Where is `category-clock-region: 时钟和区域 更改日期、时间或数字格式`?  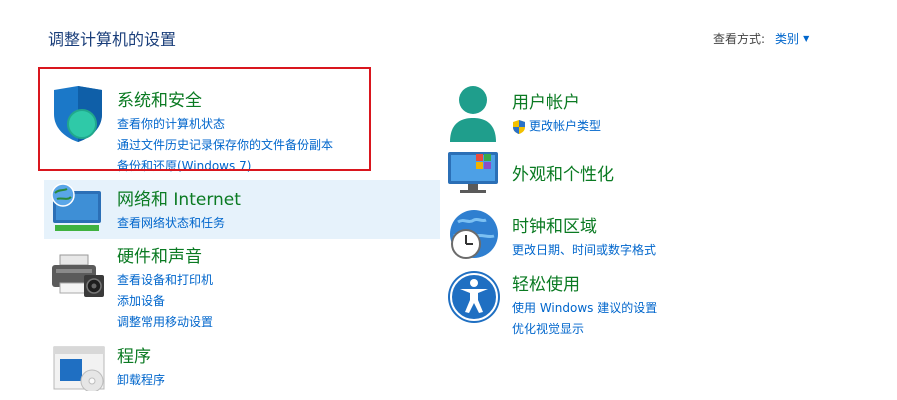
category-clock-region: 时钟和区域 更改日期、时间或数字格式 is located at coordinates (584, 236).